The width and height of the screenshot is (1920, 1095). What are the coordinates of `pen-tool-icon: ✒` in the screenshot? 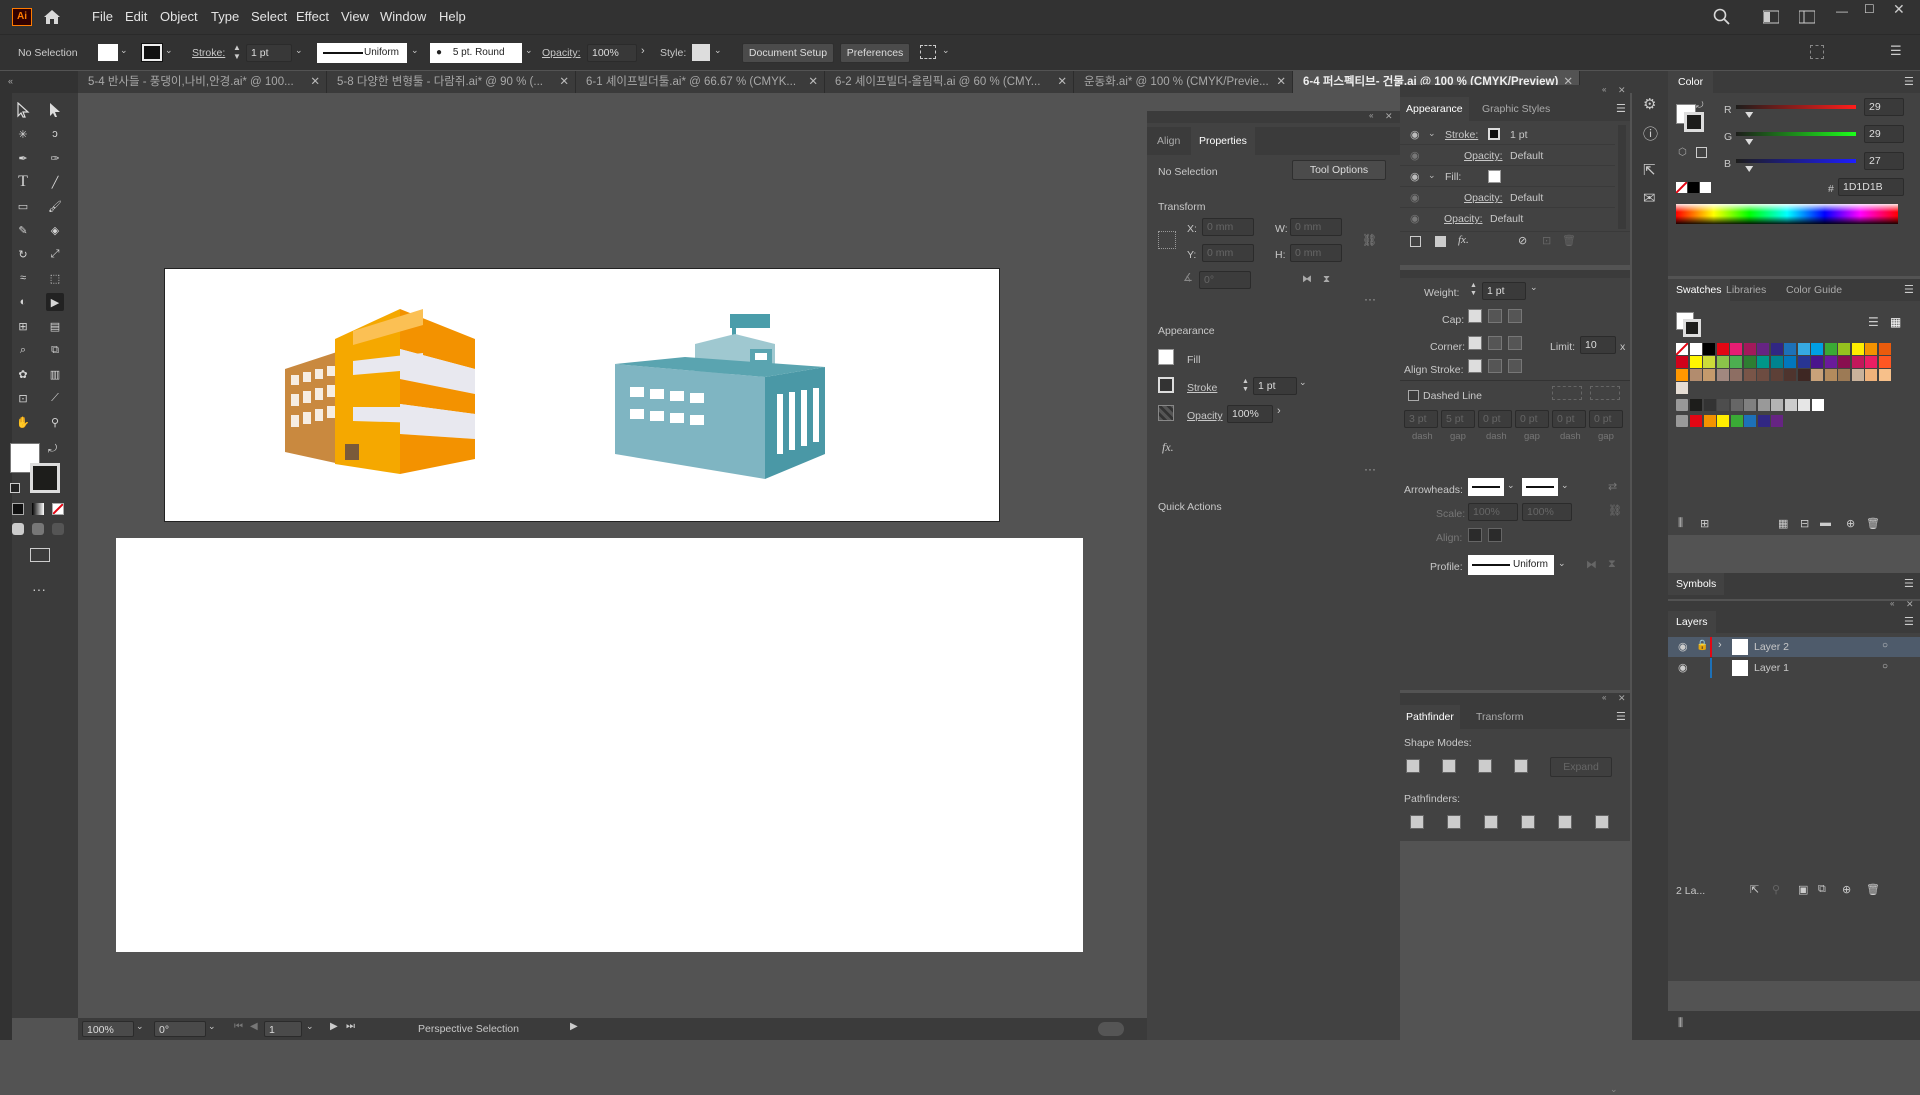 It's located at (23, 158).